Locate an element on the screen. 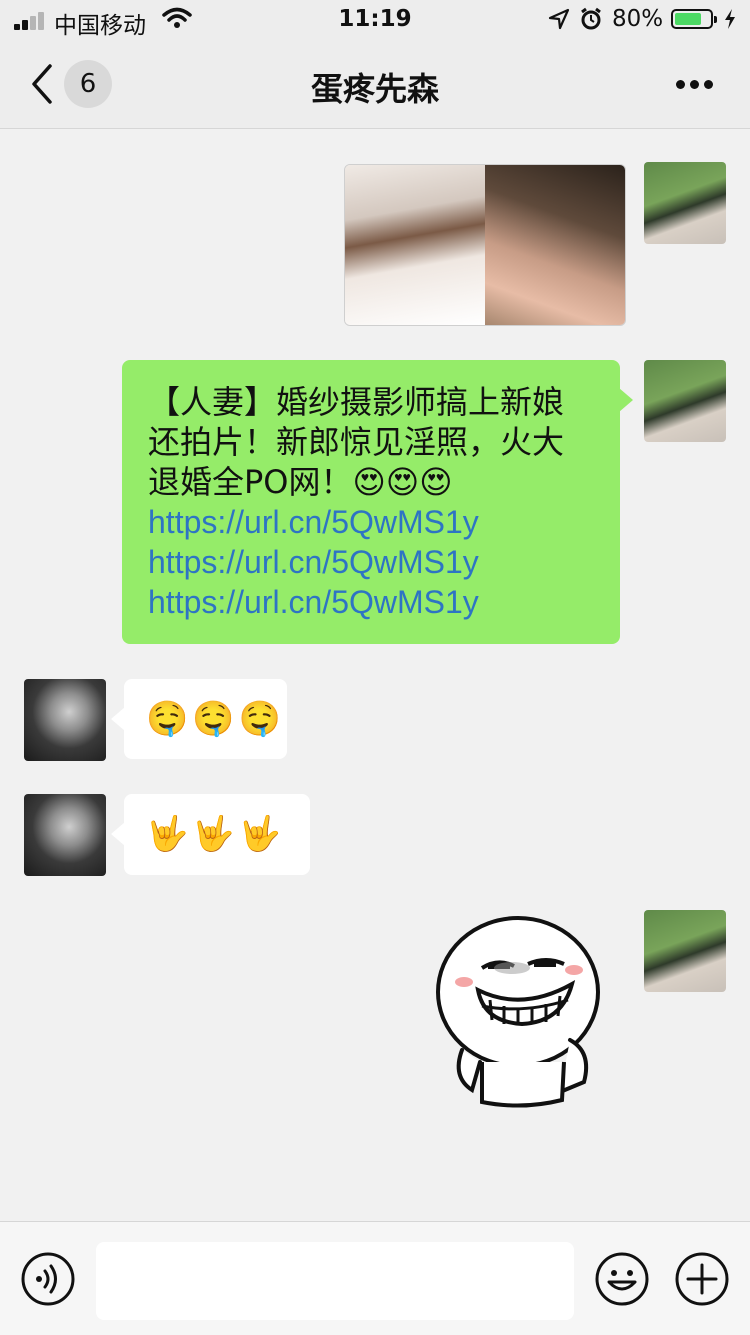  emoji-text: 🤤🤤🤤 is located at coordinates (216, 719).